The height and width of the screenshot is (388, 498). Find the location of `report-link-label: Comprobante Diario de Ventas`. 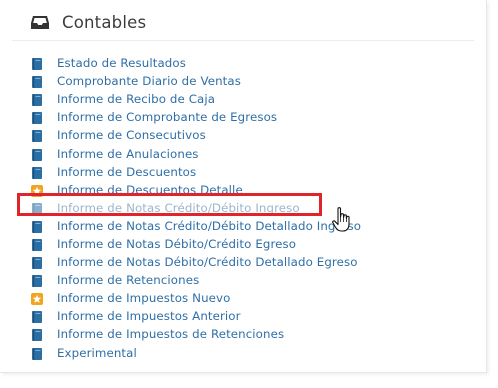

report-link-label: Comprobante Diario de Ventas is located at coordinates (149, 81).